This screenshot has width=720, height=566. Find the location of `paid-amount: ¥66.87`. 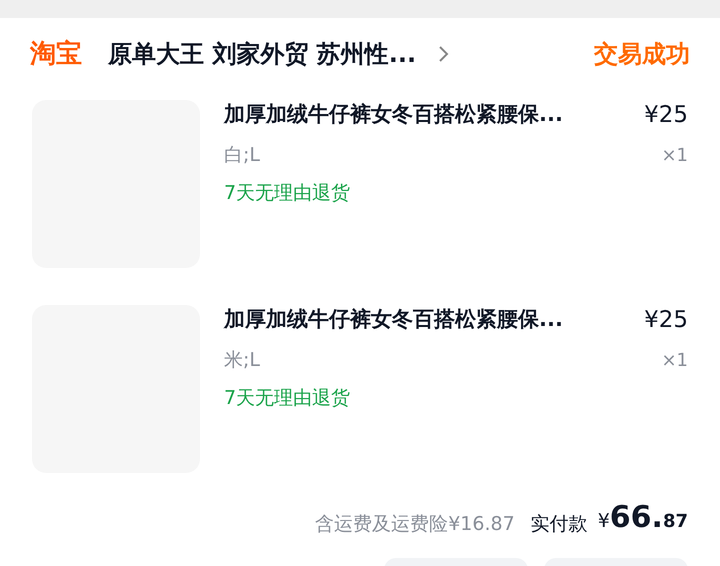

paid-amount: ¥66.87 is located at coordinates (643, 518).